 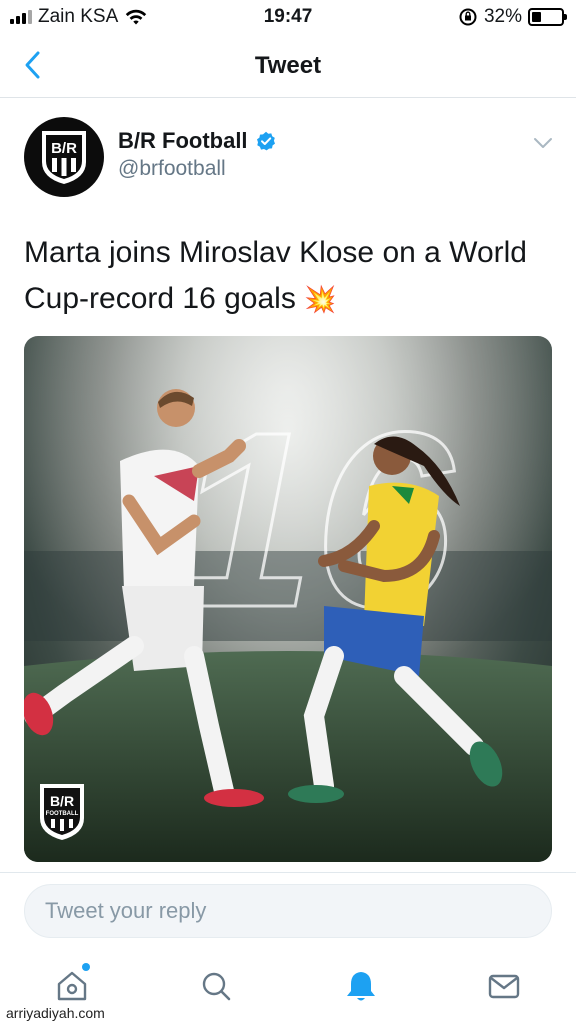 What do you see at coordinates (183, 140) in the screenshot?
I see `author-name-text: B/R Football` at bounding box center [183, 140].